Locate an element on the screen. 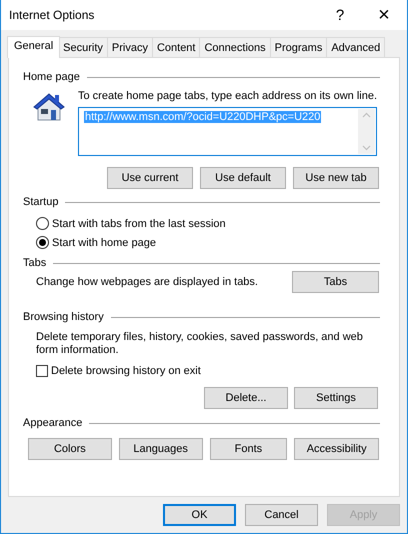  close-button: × is located at coordinates (384, 15).